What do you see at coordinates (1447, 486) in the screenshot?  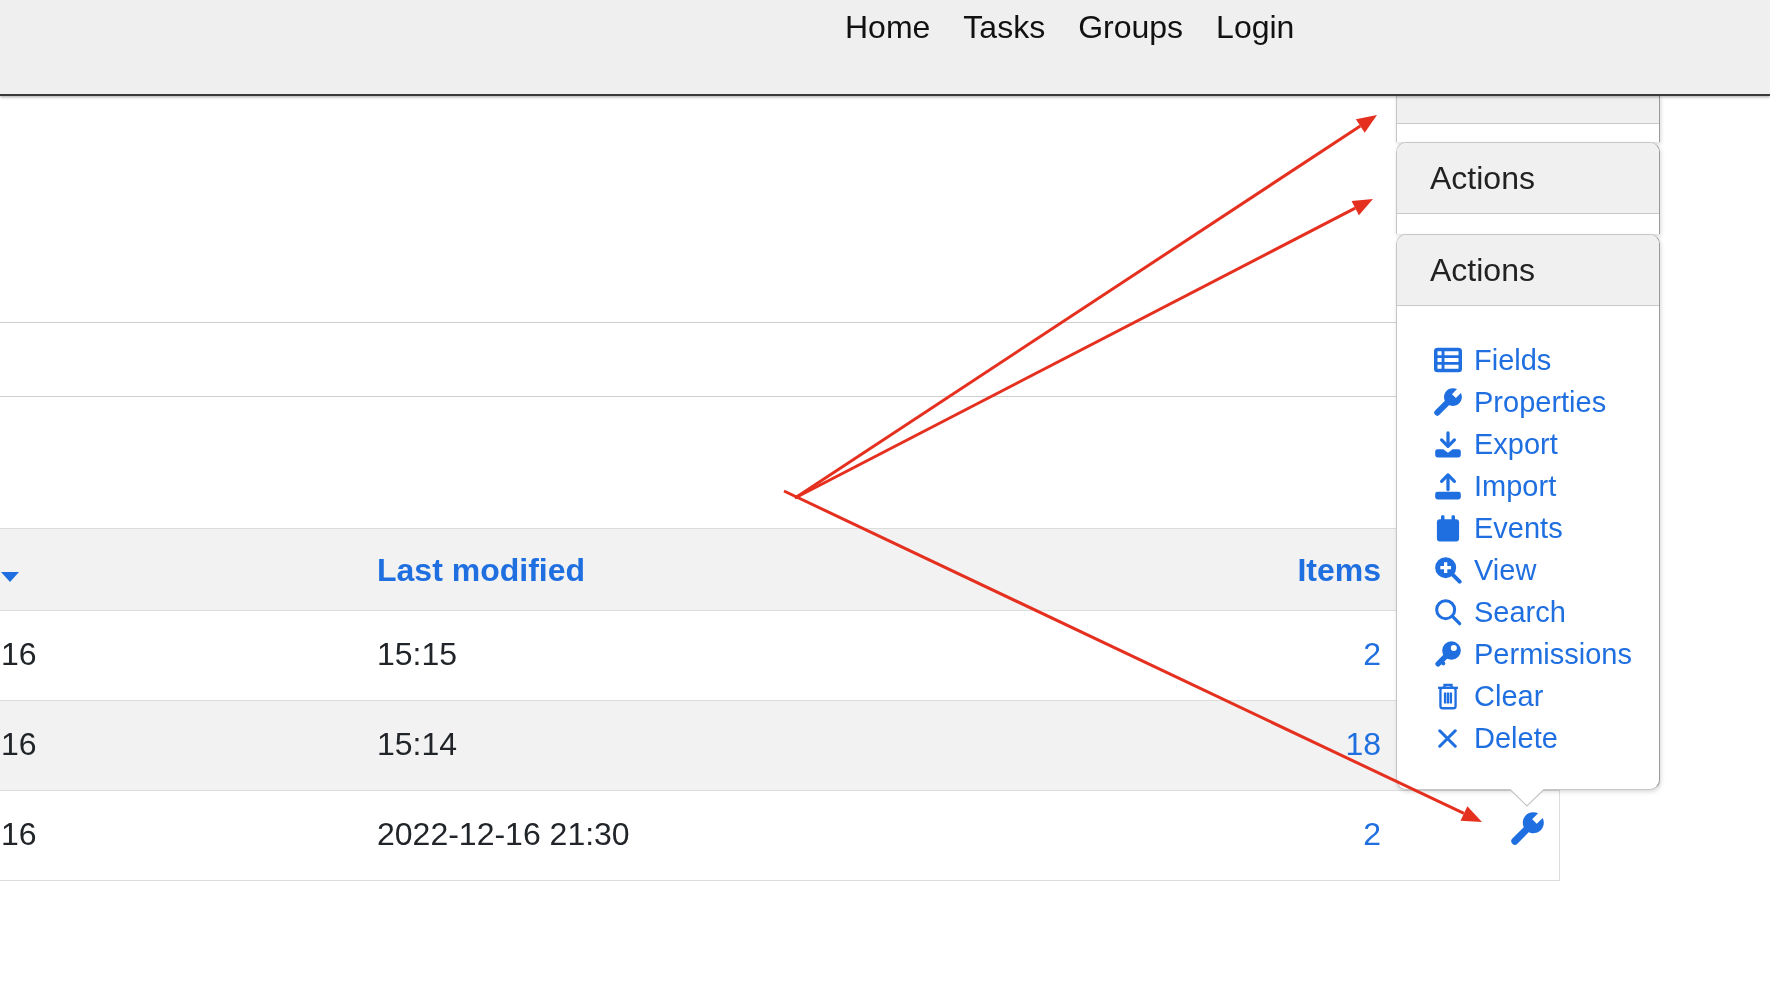 I see `upload-icon` at bounding box center [1447, 486].